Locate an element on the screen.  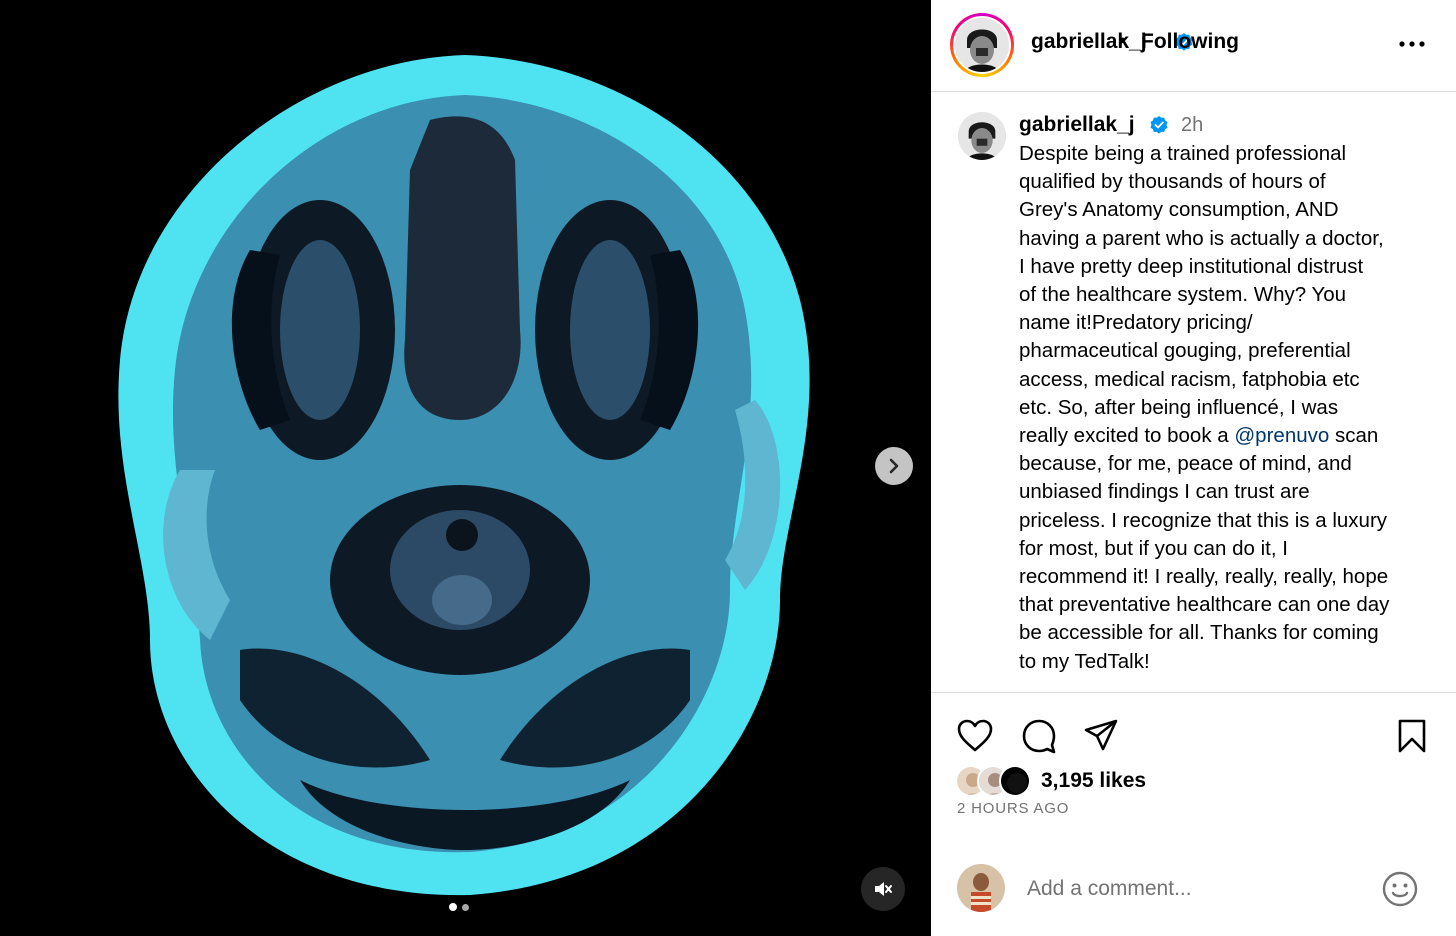
comment-icon is located at coordinates (1039, 736).